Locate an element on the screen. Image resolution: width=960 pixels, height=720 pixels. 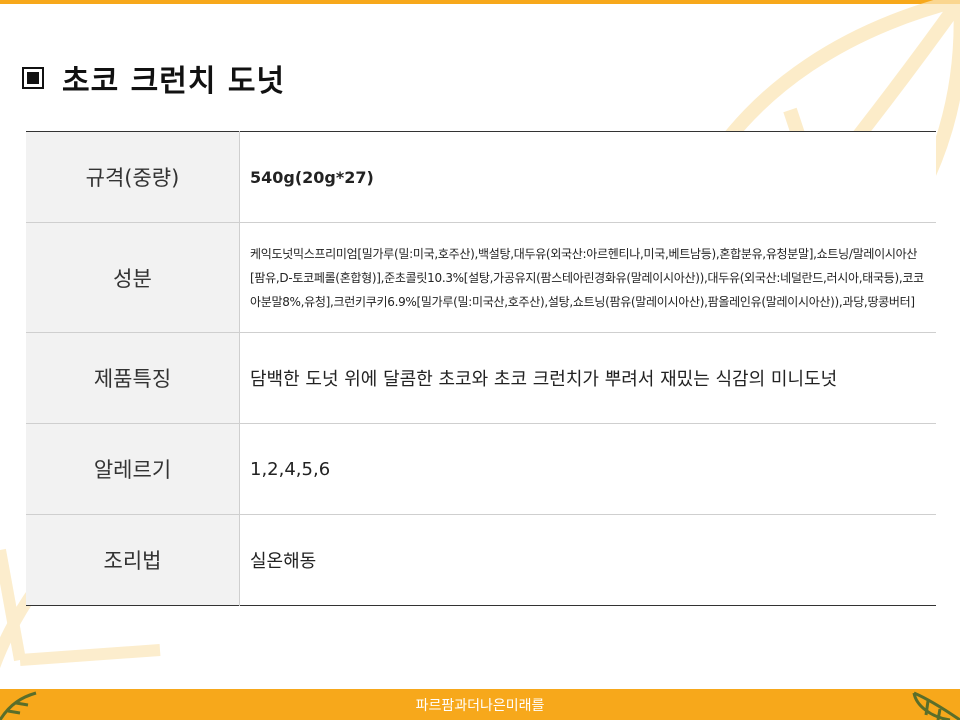
page-title-text: 초코 크런치 도넛 is located at coordinates (174, 81).